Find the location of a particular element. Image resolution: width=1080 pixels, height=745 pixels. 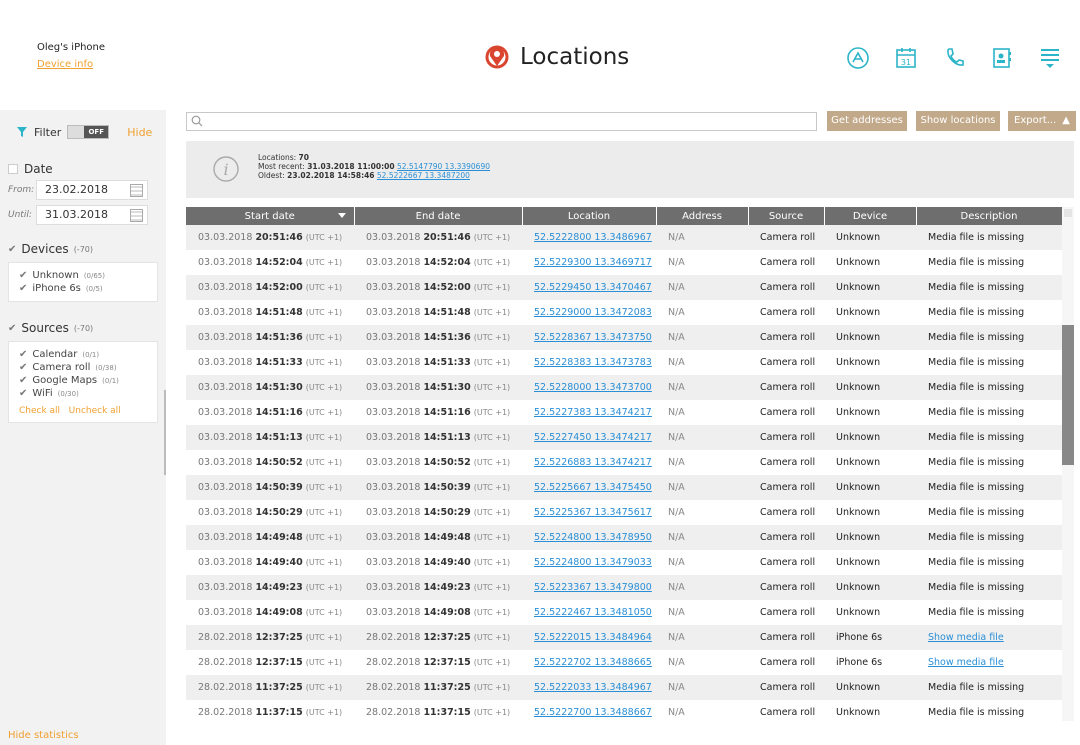

checkmark-icon: ✔ is located at coordinates (23, 393).